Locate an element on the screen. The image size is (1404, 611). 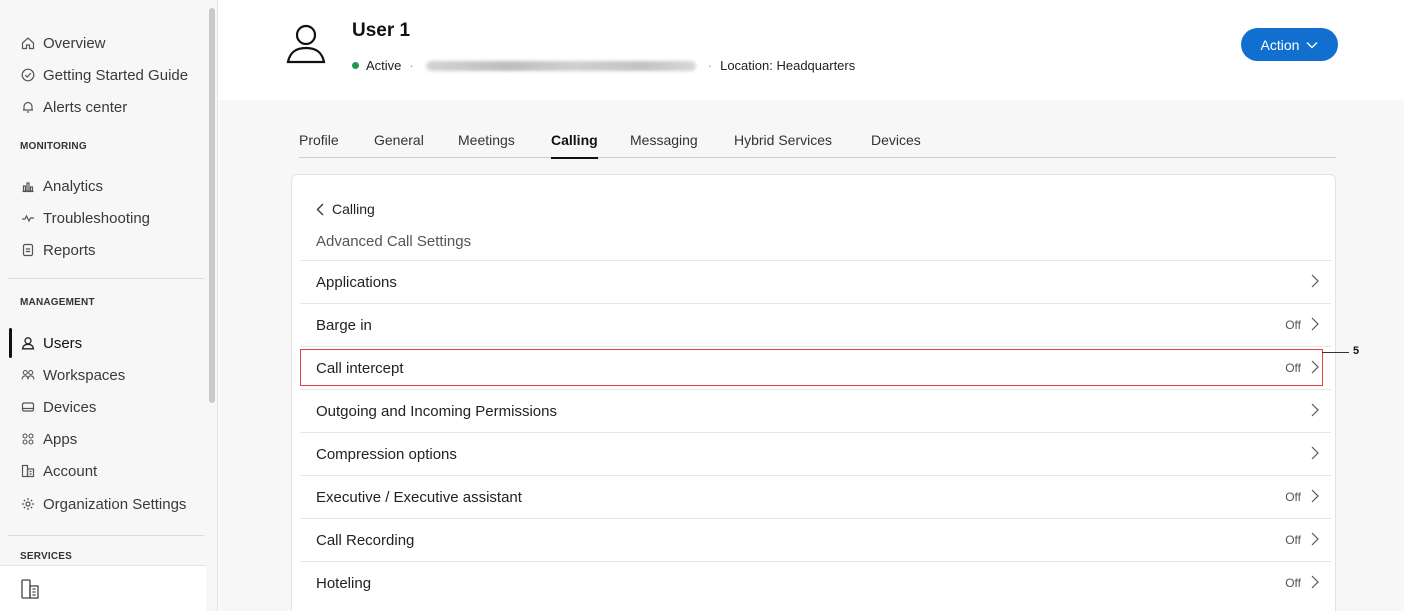
status-dot is located at coordinates (355, 65).